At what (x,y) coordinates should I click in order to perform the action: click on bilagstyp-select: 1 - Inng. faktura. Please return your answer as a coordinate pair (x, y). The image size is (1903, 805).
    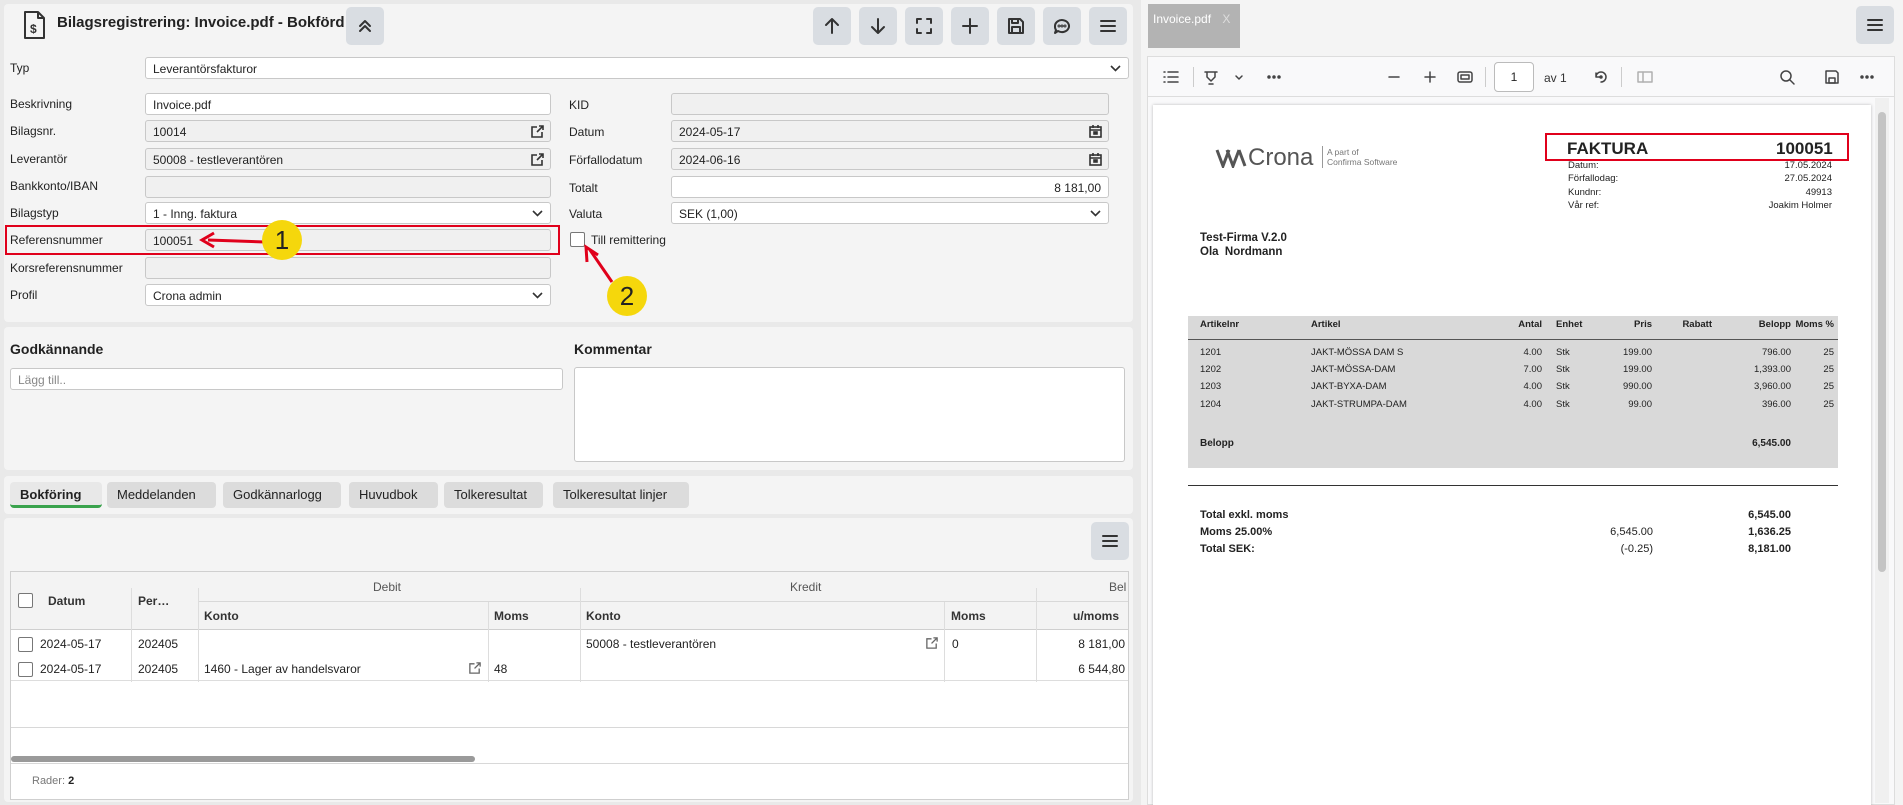
    Looking at the image, I should click on (348, 213).